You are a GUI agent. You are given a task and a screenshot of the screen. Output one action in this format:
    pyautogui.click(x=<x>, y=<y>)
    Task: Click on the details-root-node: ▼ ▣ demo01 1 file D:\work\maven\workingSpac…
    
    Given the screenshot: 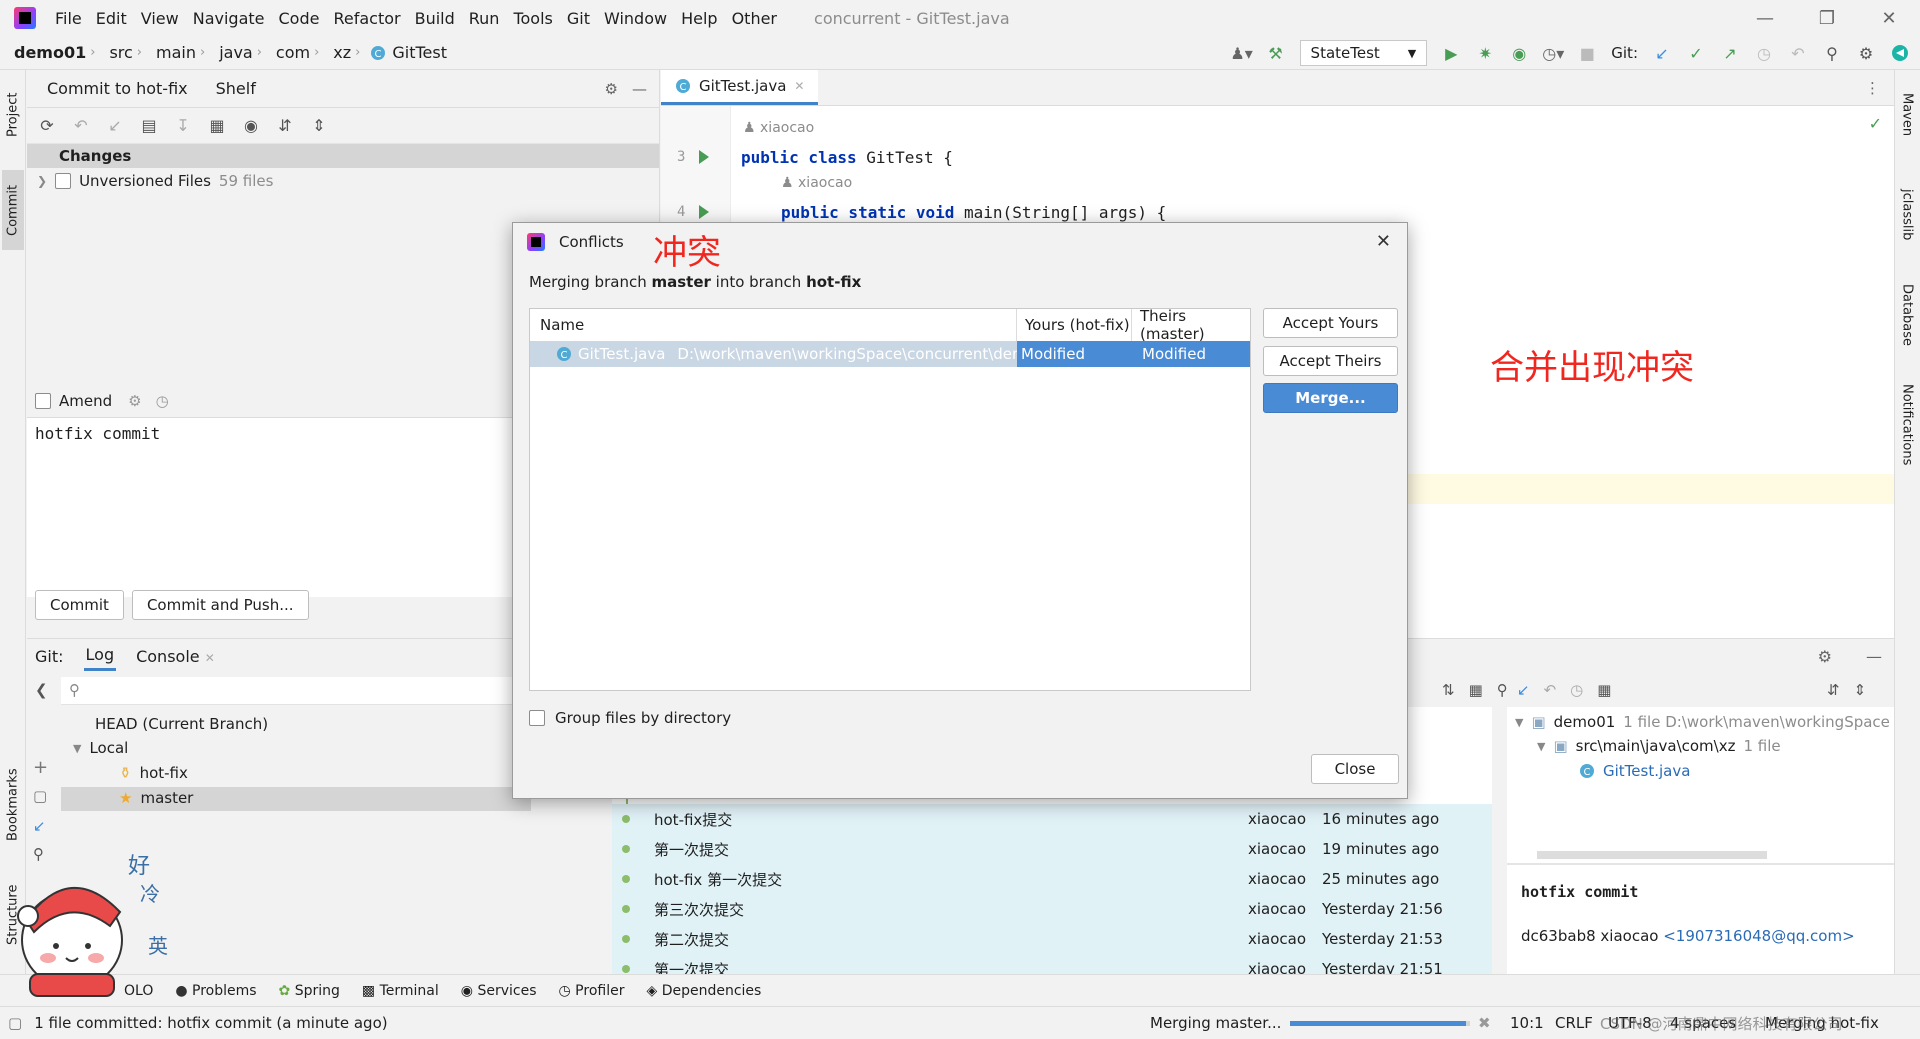 What is the action you would take?
    pyautogui.click(x=1702, y=722)
    